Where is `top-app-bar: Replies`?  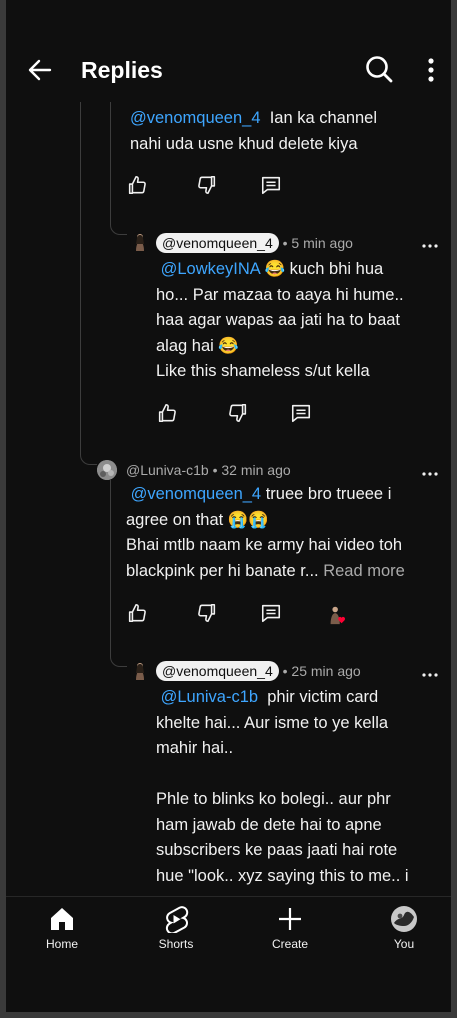
top-app-bar: Replies is located at coordinates (228, 70).